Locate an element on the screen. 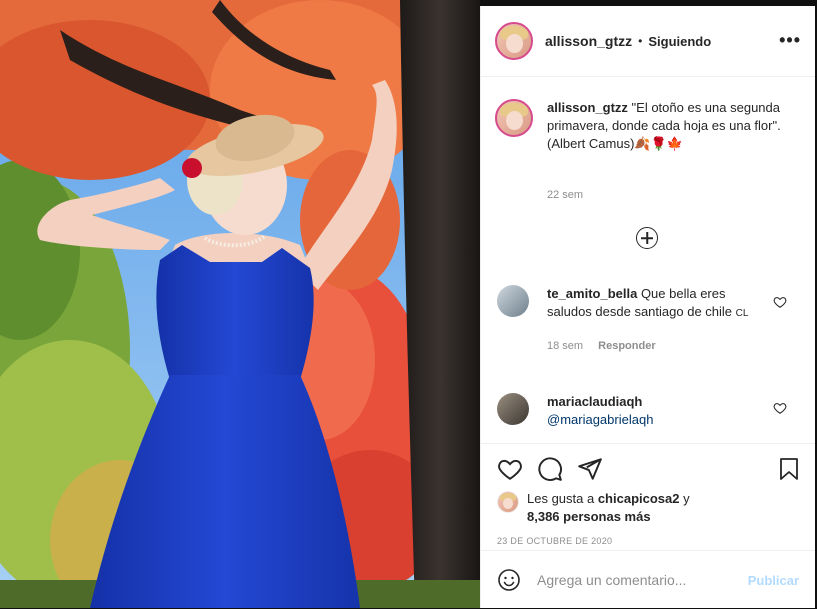 Image resolution: width=817 pixels, height=609 pixels. emoji-icon is located at coordinates (509, 580).